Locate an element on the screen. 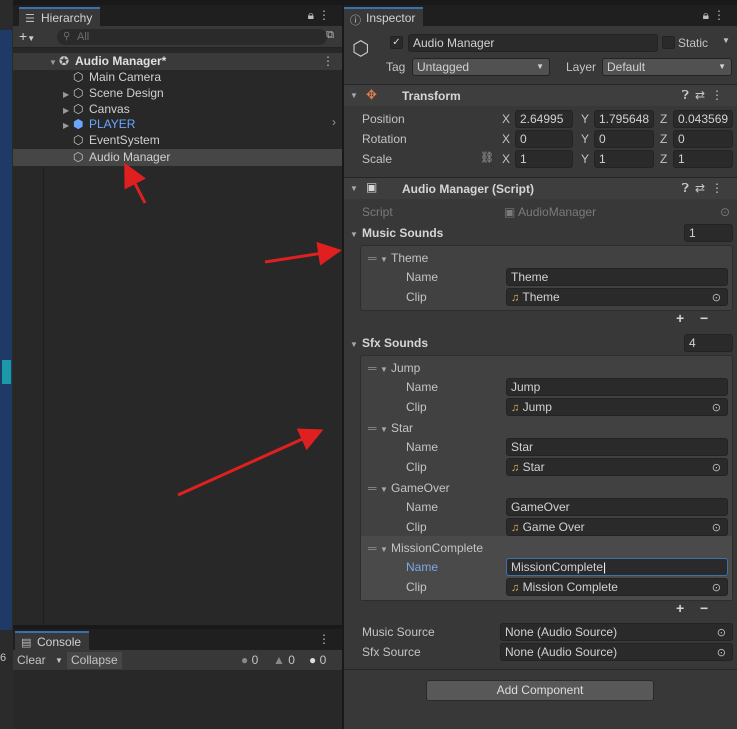  remove-sfx-element-button: − is located at coordinates (704, 608).